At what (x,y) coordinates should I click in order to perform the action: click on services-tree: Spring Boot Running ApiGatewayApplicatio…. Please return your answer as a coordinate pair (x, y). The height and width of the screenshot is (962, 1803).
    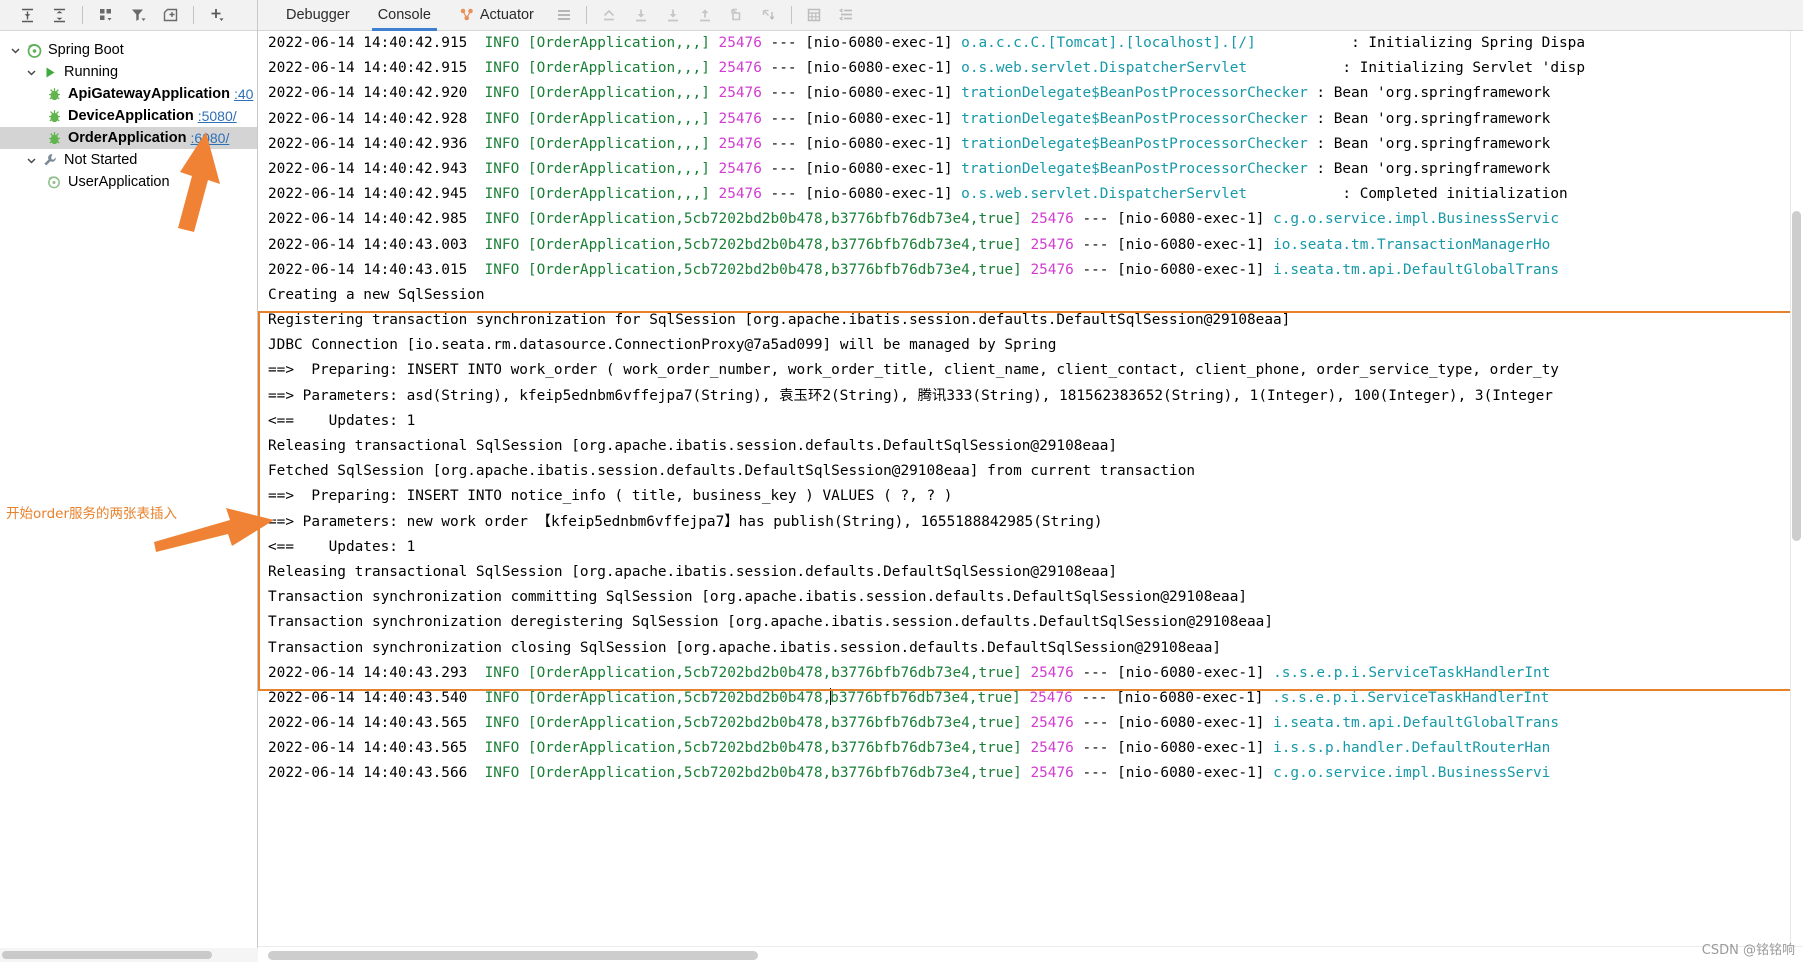
    Looking at the image, I should click on (128, 112).